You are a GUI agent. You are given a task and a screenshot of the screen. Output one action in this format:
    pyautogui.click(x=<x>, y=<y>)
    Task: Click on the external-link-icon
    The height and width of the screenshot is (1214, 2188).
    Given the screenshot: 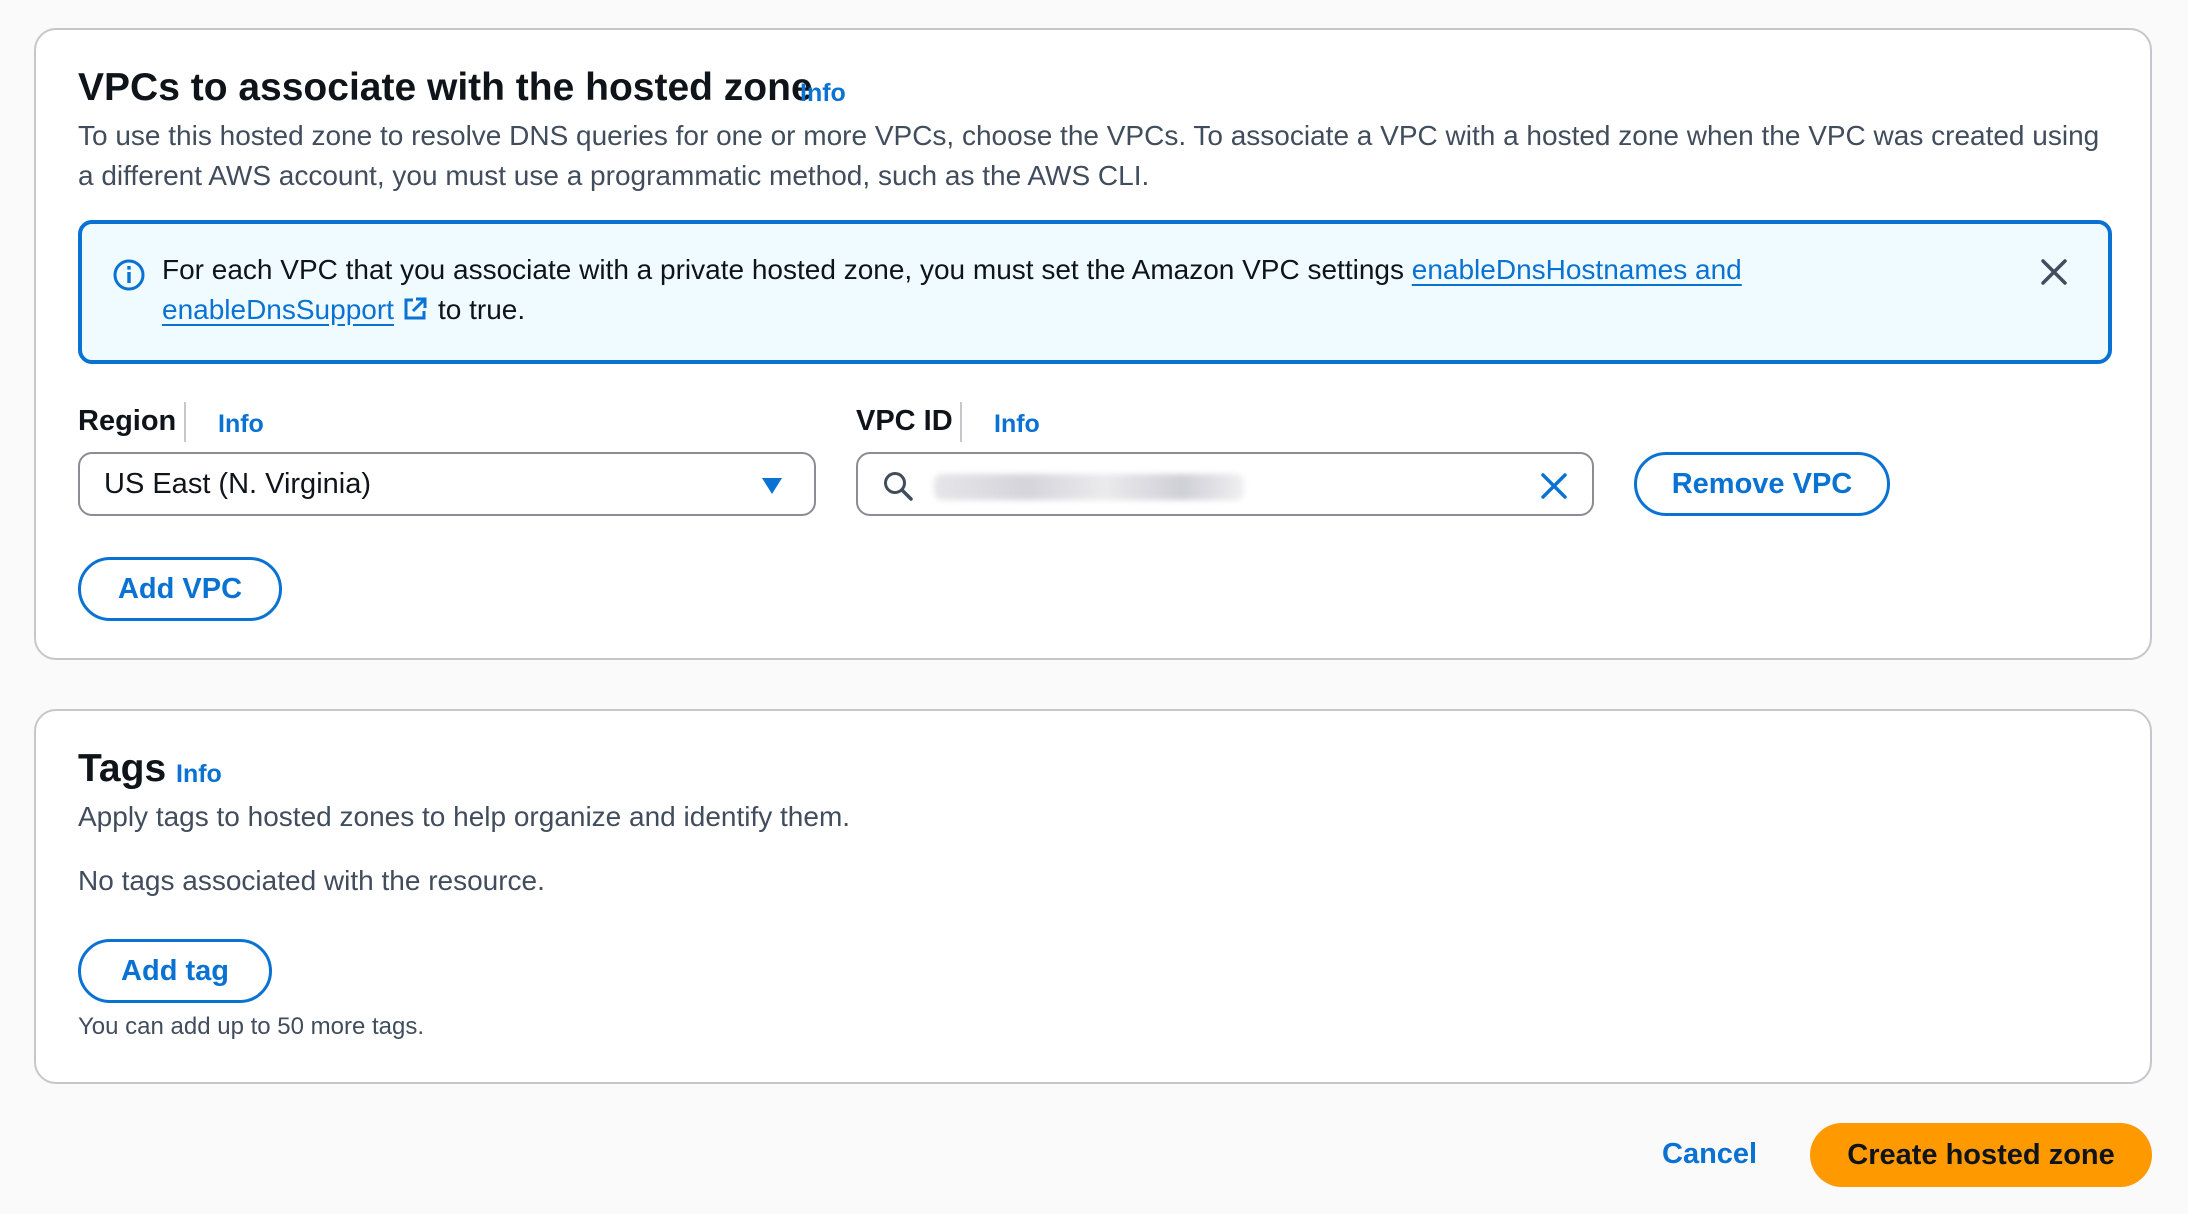 What is the action you would take?
    pyautogui.click(x=415, y=309)
    